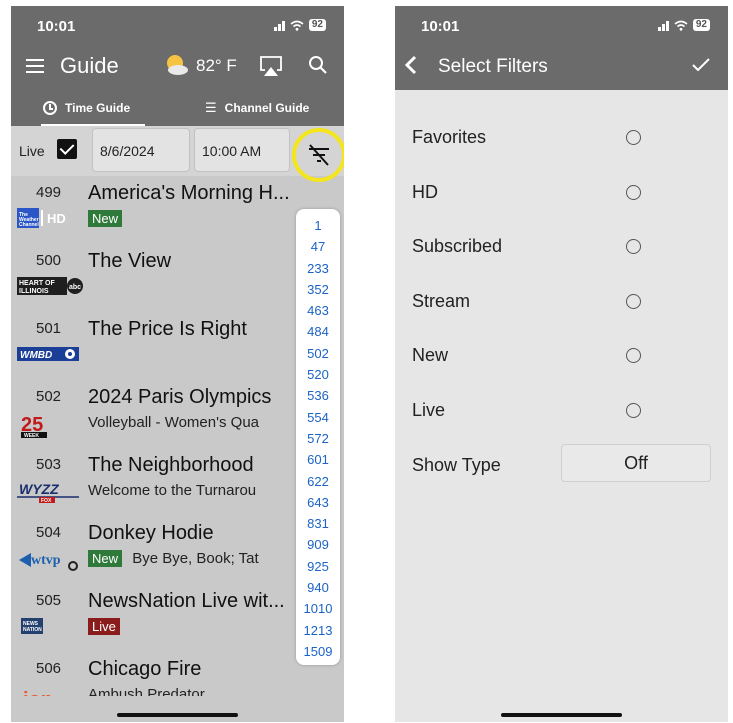 This screenshot has width=733, height=723. What do you see at coordinates (318, 630) in the screenshot?
I see `index-item: 1213` at bounding box center [318, 630].